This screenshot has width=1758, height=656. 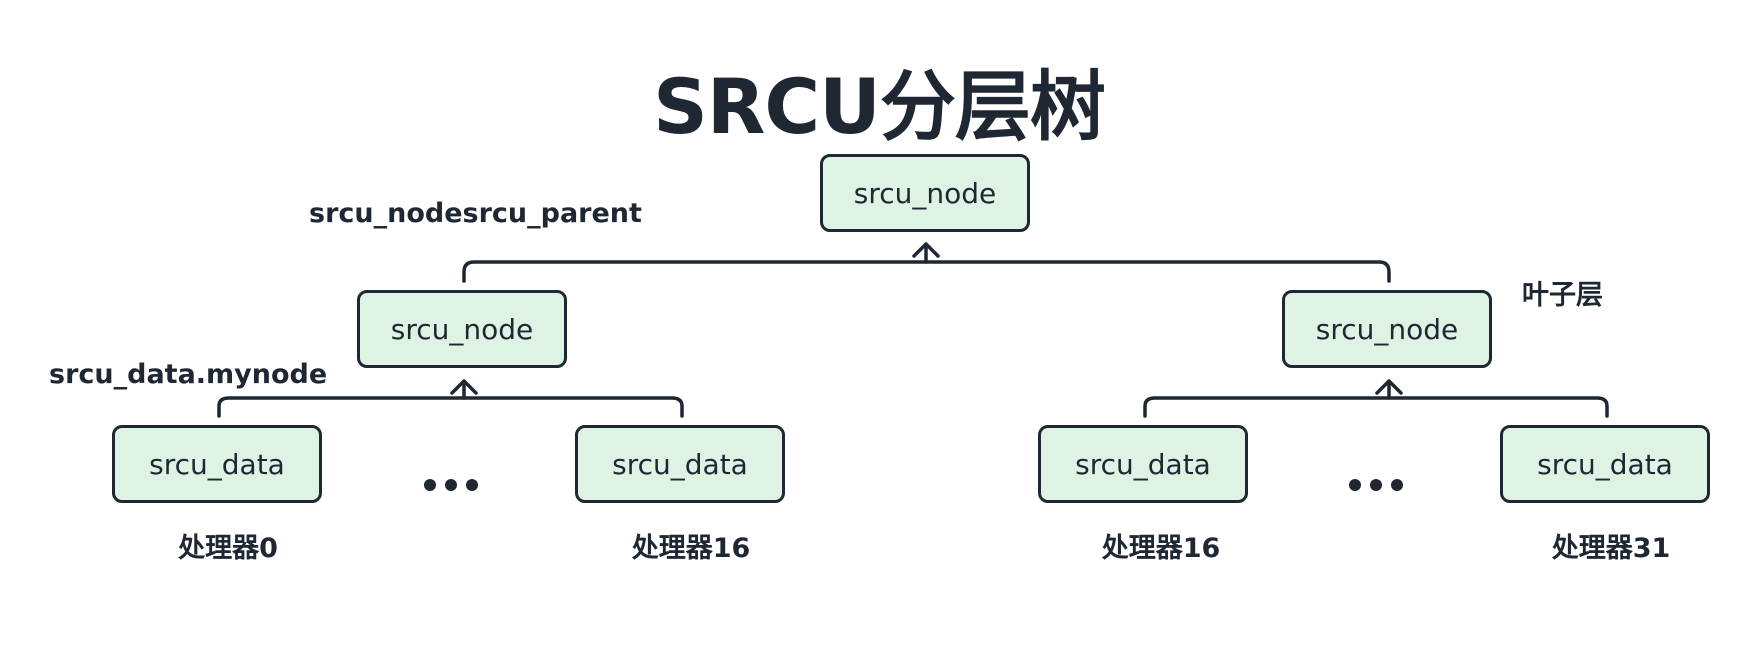 What do you see at coordinates (475, 213) in the screenshot?
I see `parent-pointer-label: srcu_nodesrcu_parent` at bounding box center [475, 213].